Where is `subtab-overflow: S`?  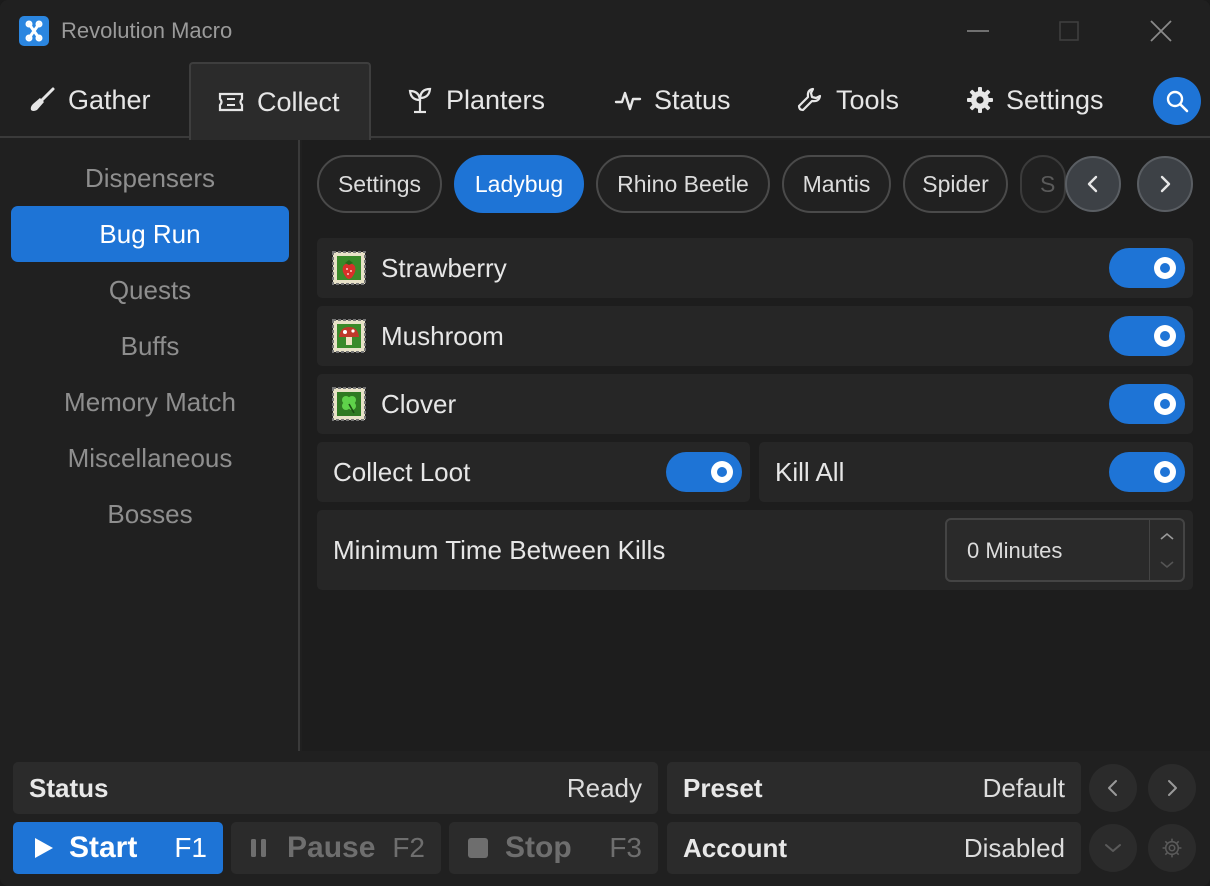
subtab-overflow: S is located at coordinates (1043, 184).